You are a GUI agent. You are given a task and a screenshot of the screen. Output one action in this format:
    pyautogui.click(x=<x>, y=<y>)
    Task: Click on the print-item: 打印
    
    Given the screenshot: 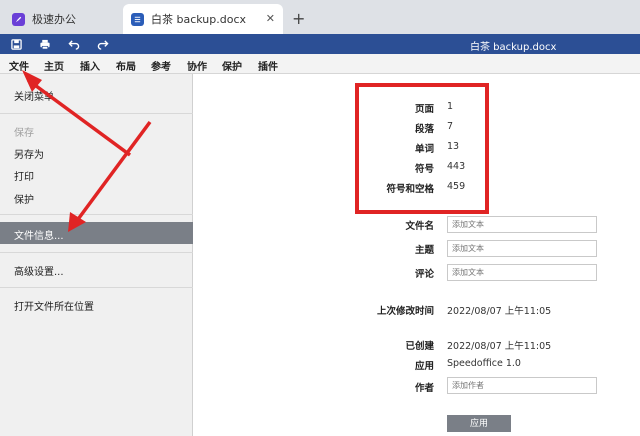 What is the action you would take?
    pyautogui.click(x=24, y=175)
    